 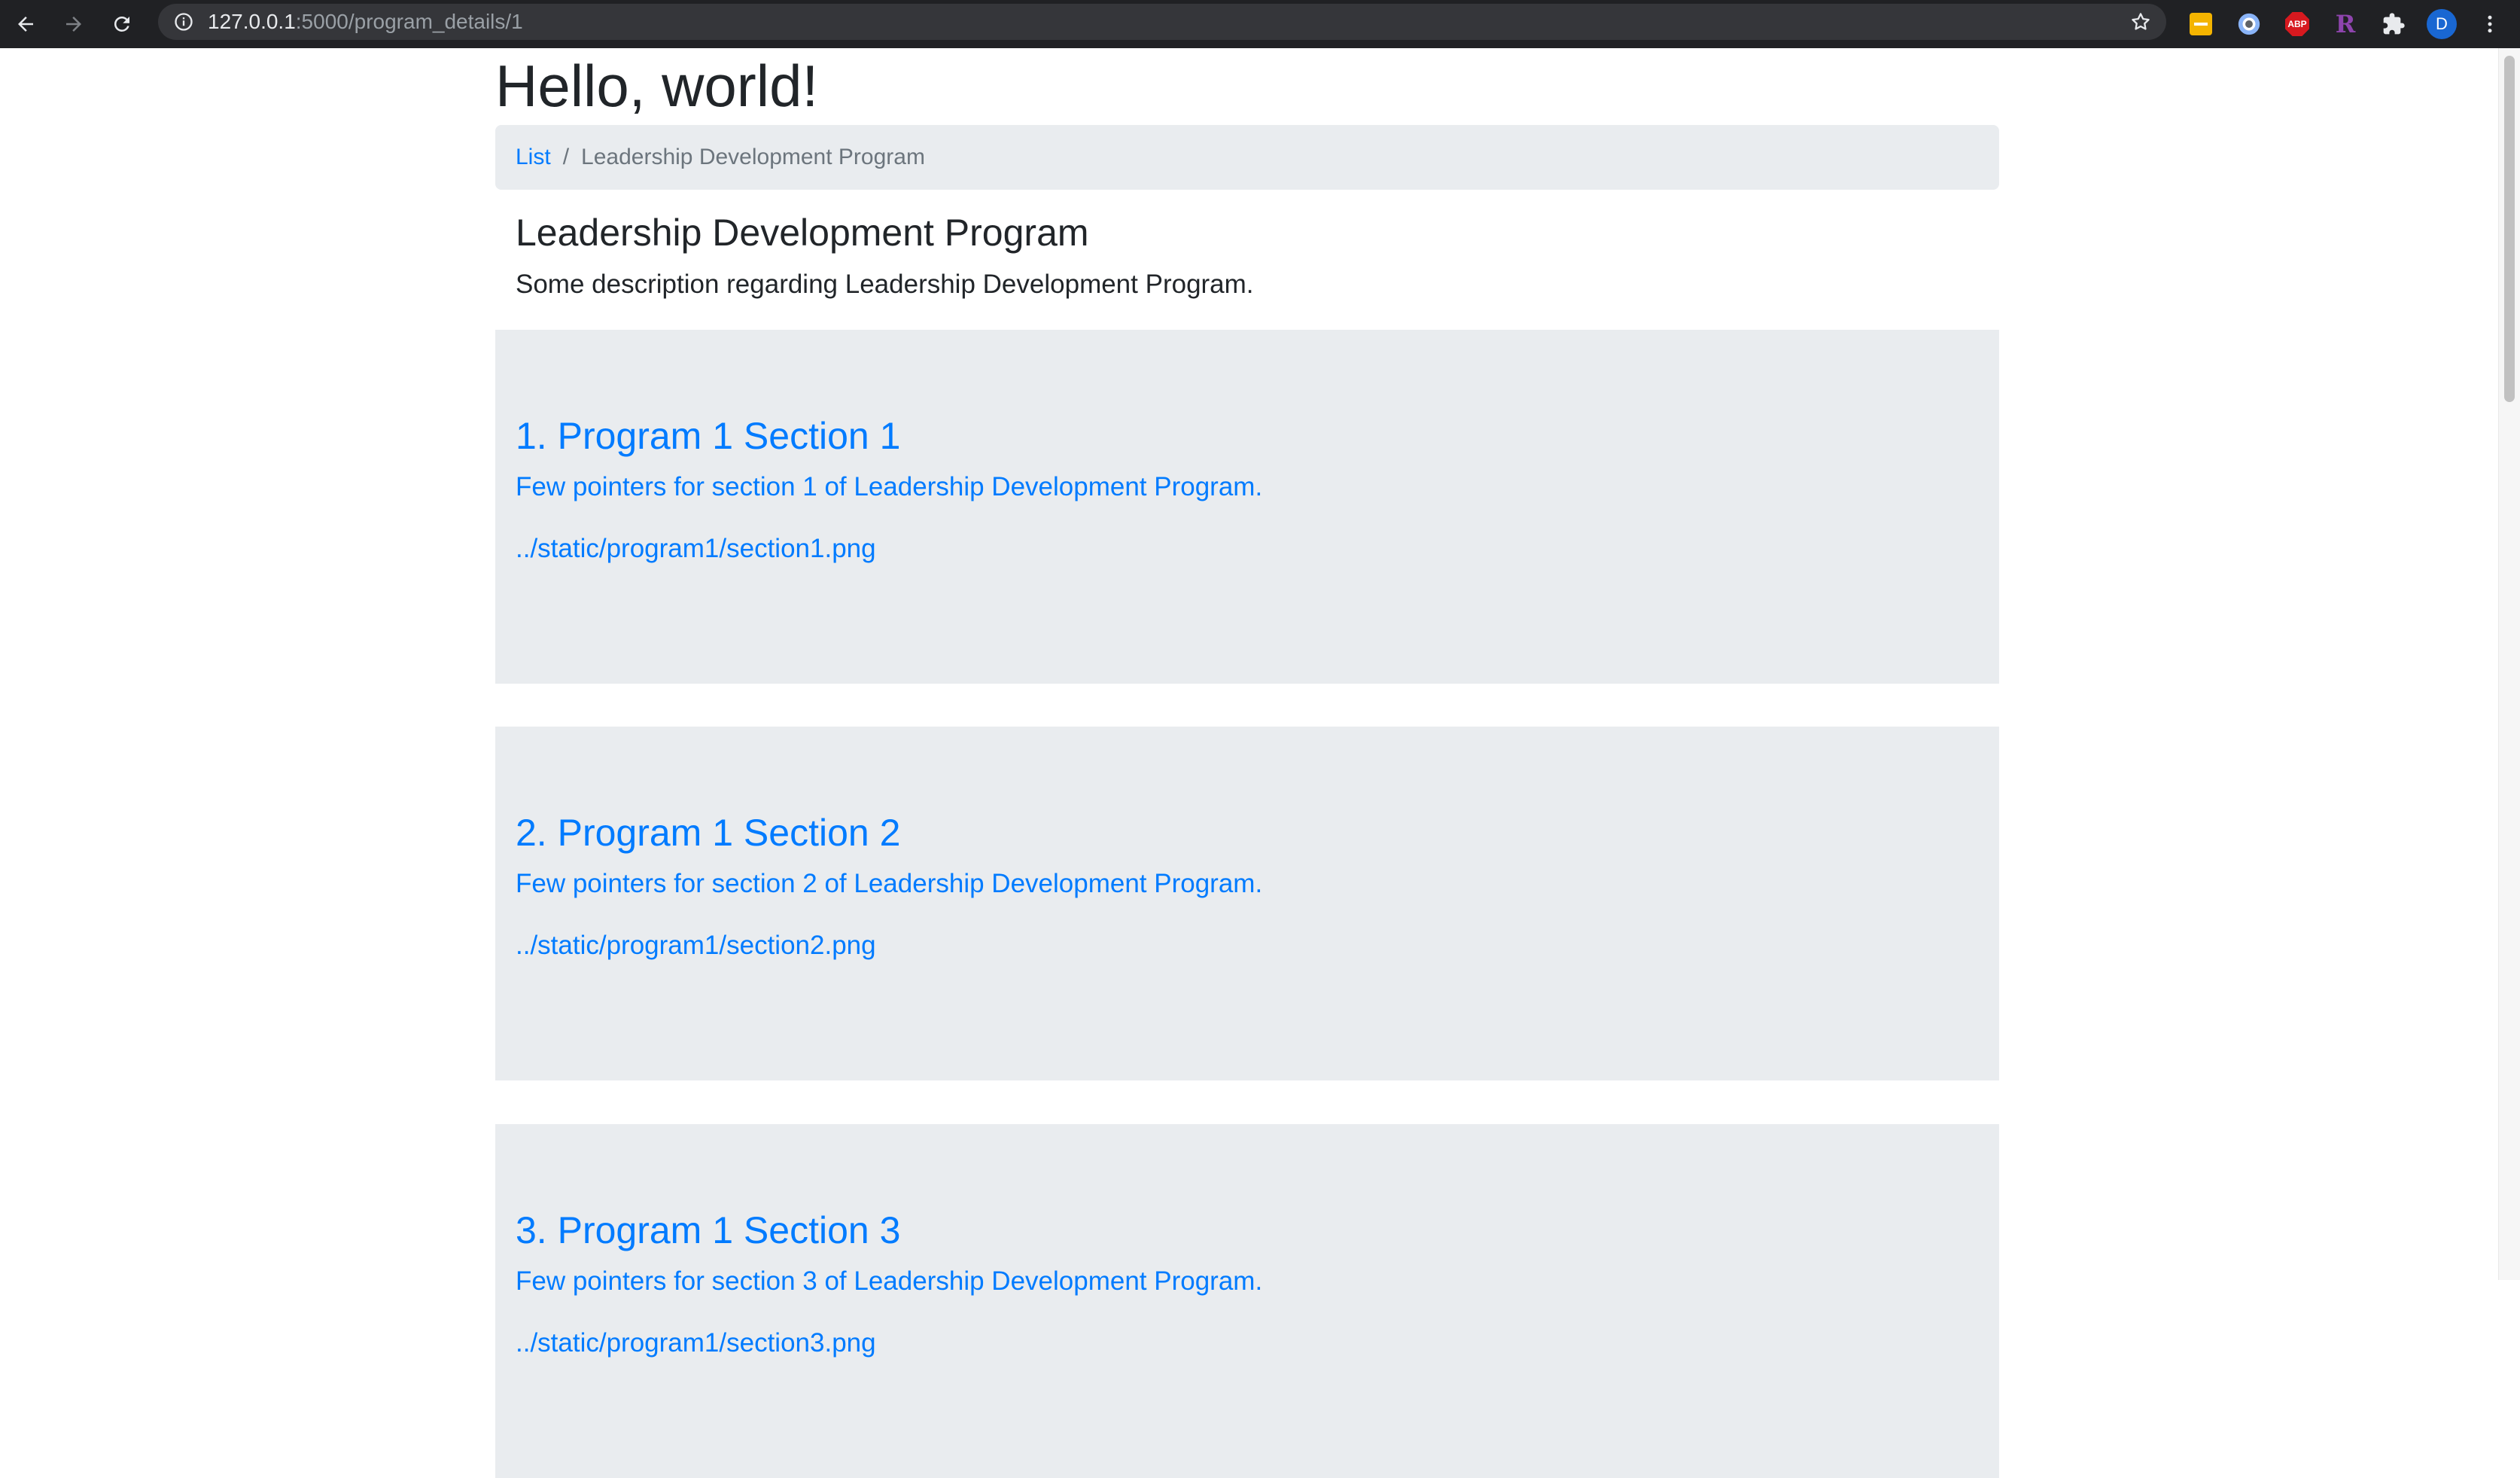 I want to click on forward-arrow-icon, so click(x=73, y=24).